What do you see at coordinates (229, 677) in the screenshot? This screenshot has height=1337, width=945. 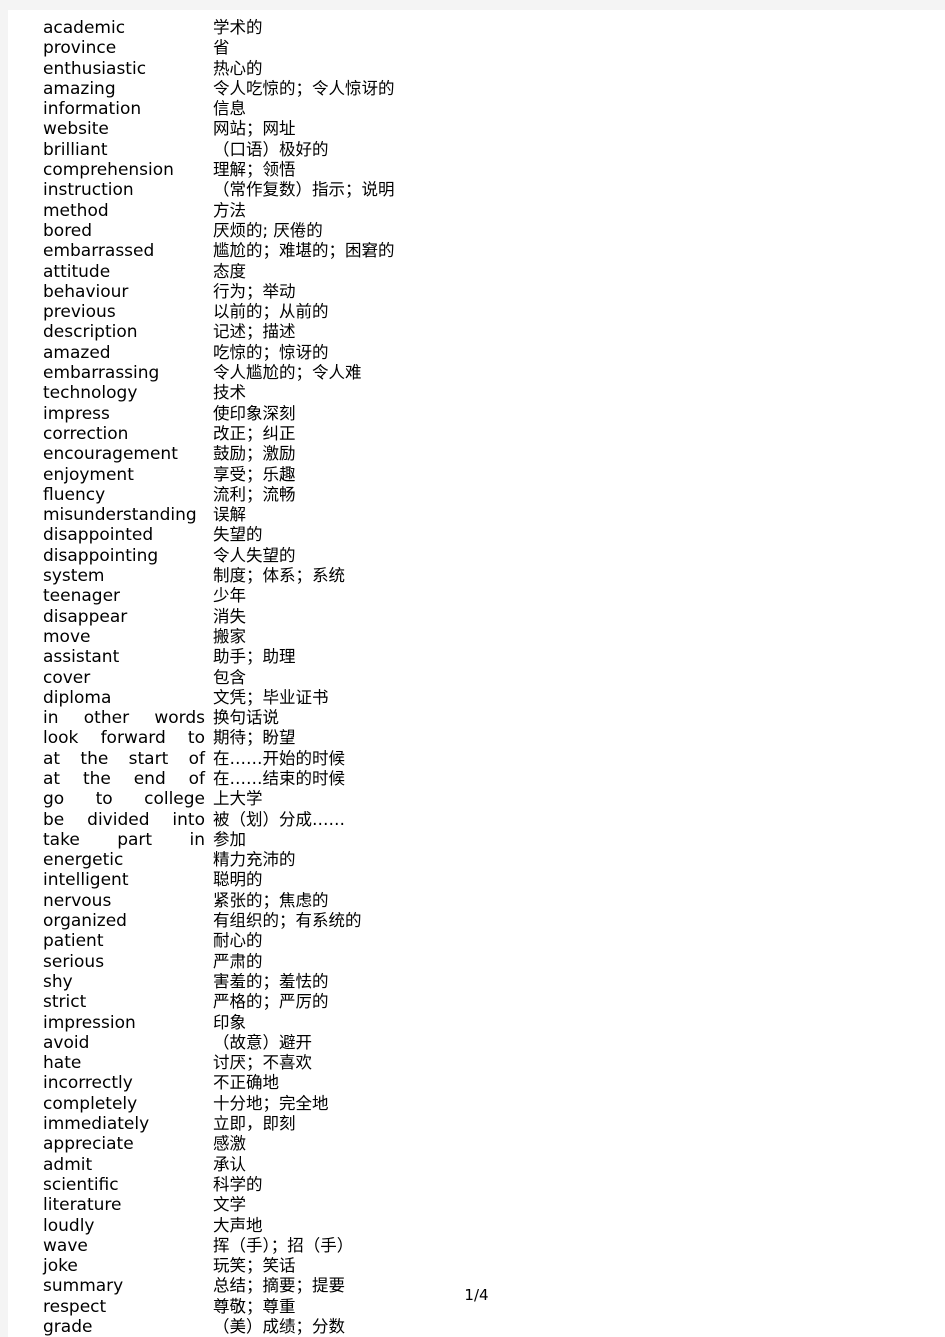 I see `vocabulary-term-chinese: 包含` at bounding box center [229, 677].